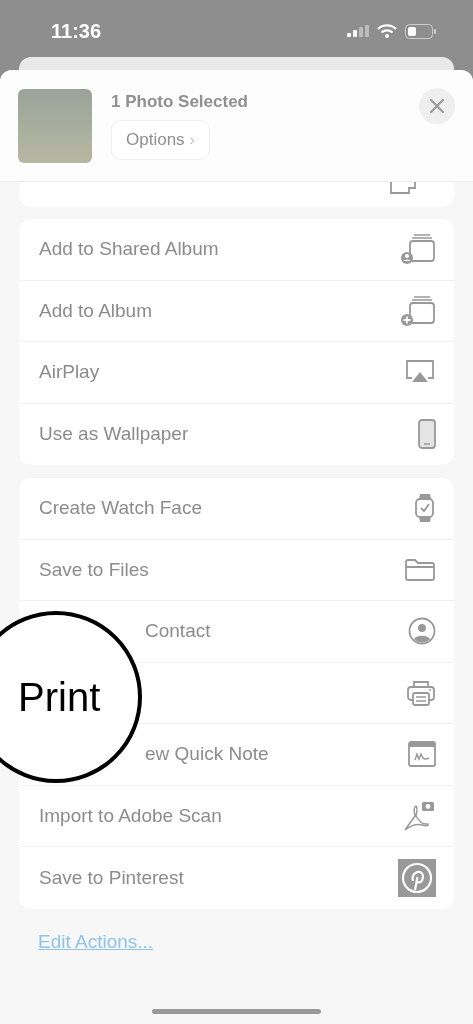 The width and height of the screenshot is (473, 1024). What do you see at coordinates (422, 631) in the screenshot?
I see `contact-icon` at bounding box center [422, 631].